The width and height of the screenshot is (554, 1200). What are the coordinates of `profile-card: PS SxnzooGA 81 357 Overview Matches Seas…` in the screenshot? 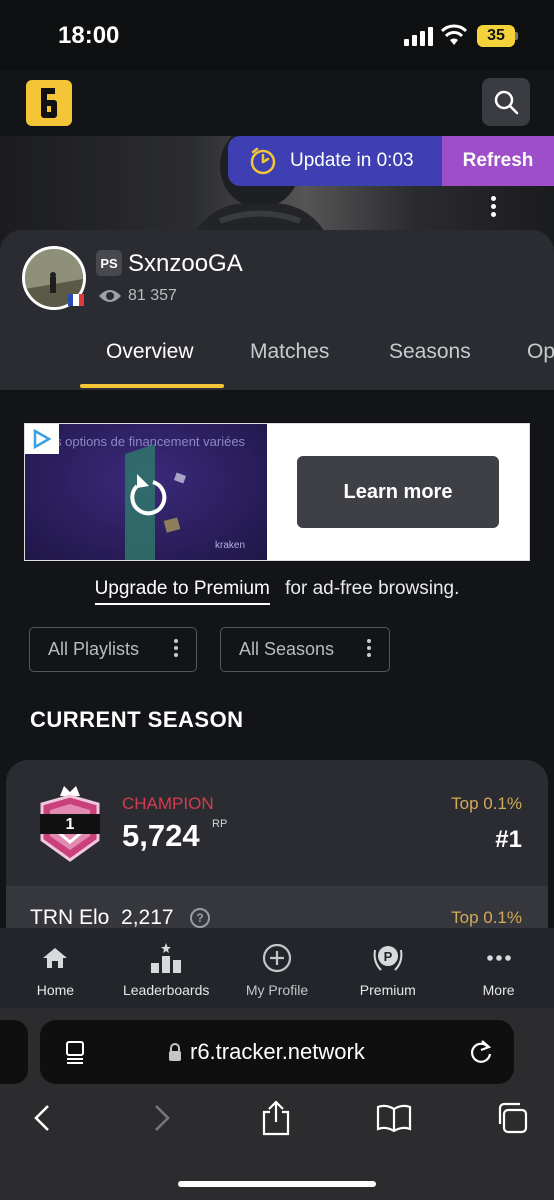 It's located at (277, 310).